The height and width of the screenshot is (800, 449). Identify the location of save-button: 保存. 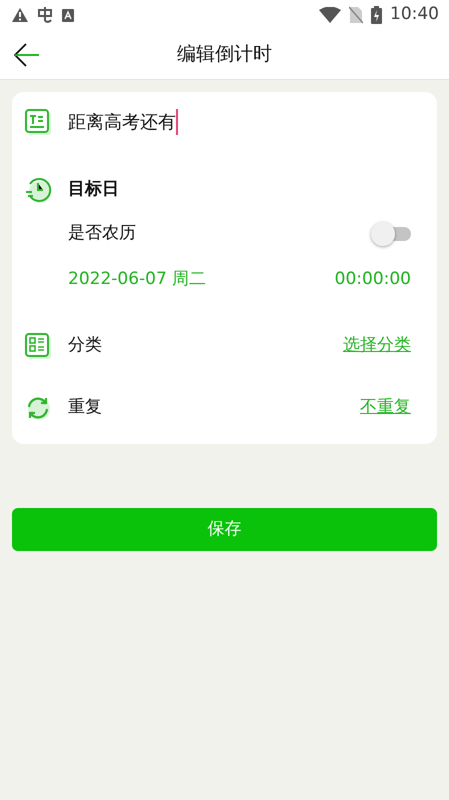
(224, 529).